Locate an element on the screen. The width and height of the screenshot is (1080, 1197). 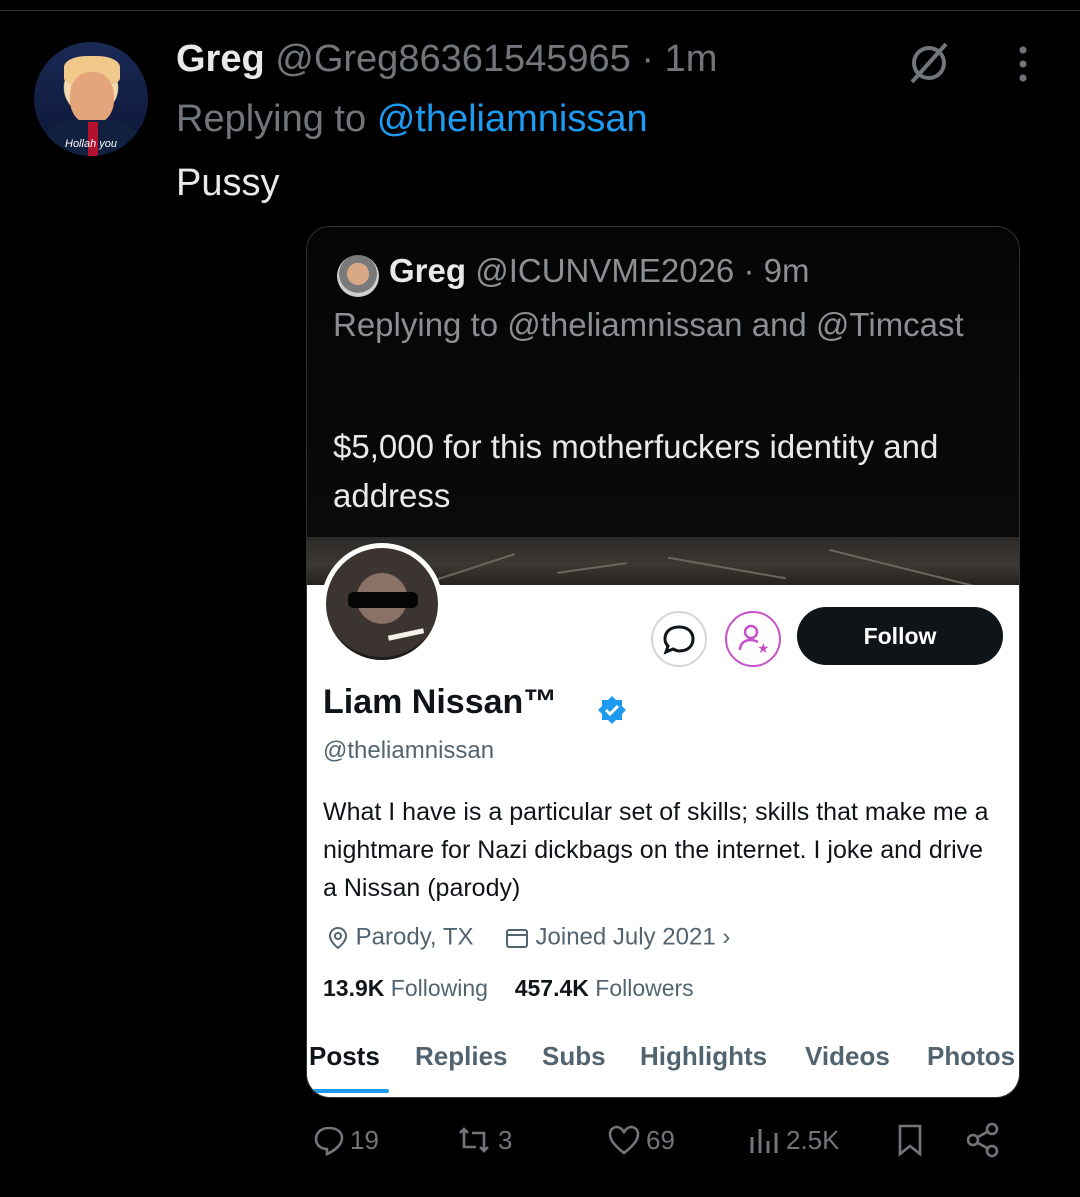
post-text: Pussy is located at coordinates (228, 183).